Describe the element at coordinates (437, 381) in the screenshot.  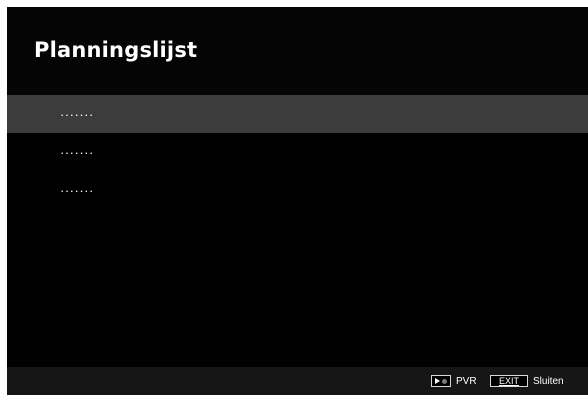
I see `play-icon` at that location.